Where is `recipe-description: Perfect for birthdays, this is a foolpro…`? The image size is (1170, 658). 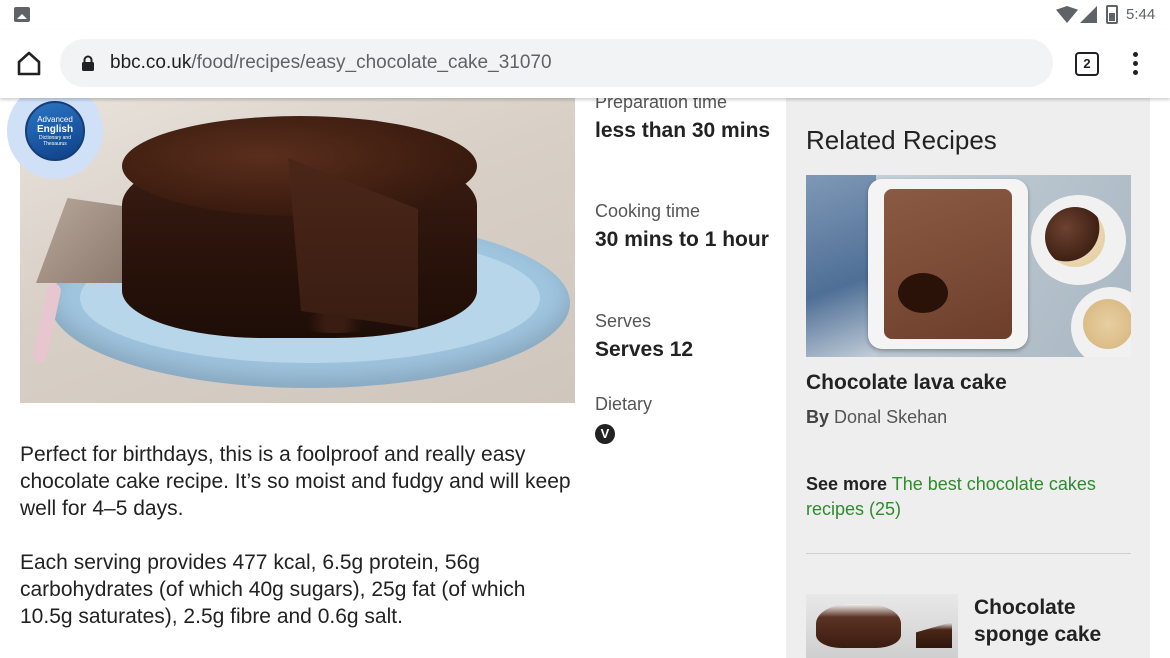 recipe-description: Perfect for birthdays, this is a foolpro… is located at coordinates (300, 535).